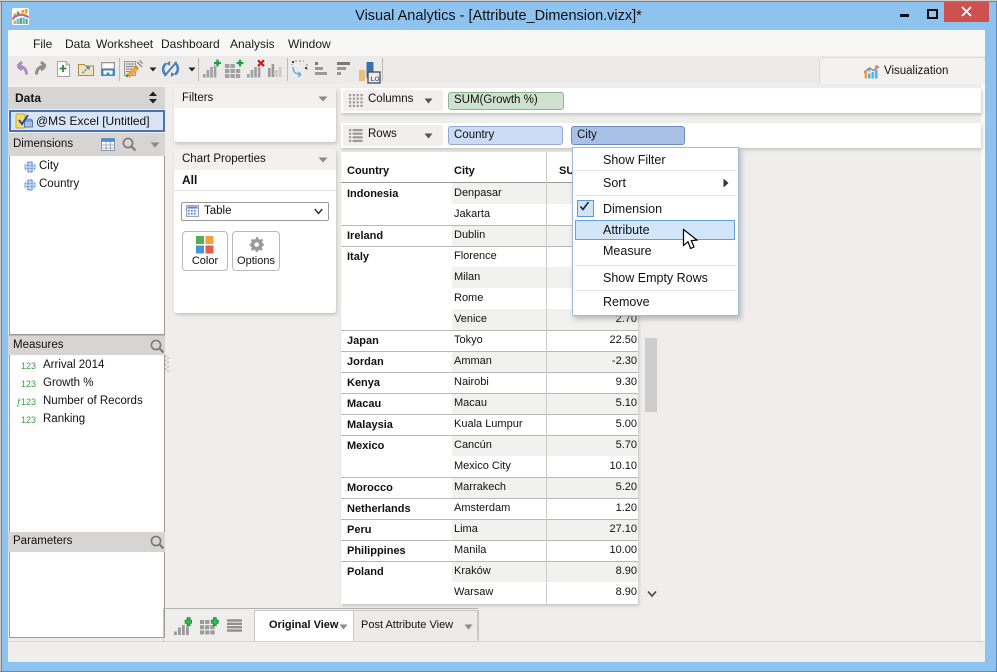 This screenshot has width=997, height=672. I want to click on svg-text: LO, so click(375, 79).